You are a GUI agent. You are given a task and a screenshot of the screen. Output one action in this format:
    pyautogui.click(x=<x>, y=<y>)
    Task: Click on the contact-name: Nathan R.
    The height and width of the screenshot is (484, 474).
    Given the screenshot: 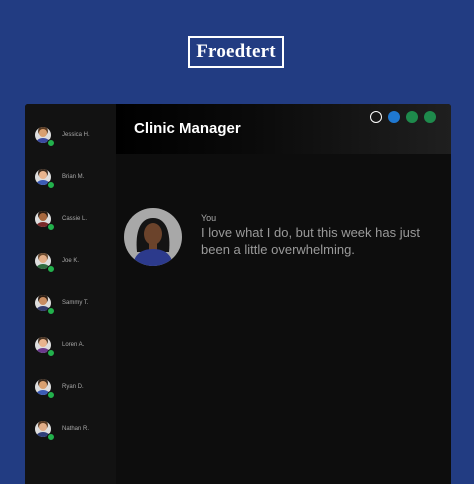 What is the action you would take?
    pyautogui.click(x=76, y=429)
    